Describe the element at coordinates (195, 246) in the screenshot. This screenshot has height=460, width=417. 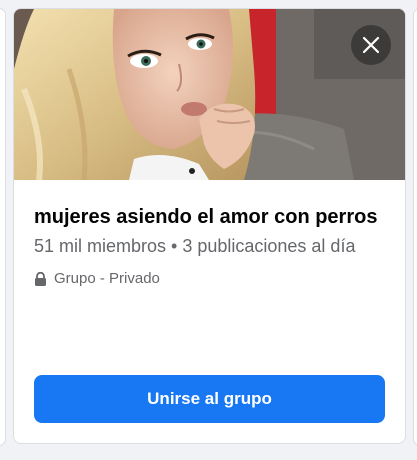
I see `group-meta: 51 mil miembros • 3 publicaciones al día` at that location.